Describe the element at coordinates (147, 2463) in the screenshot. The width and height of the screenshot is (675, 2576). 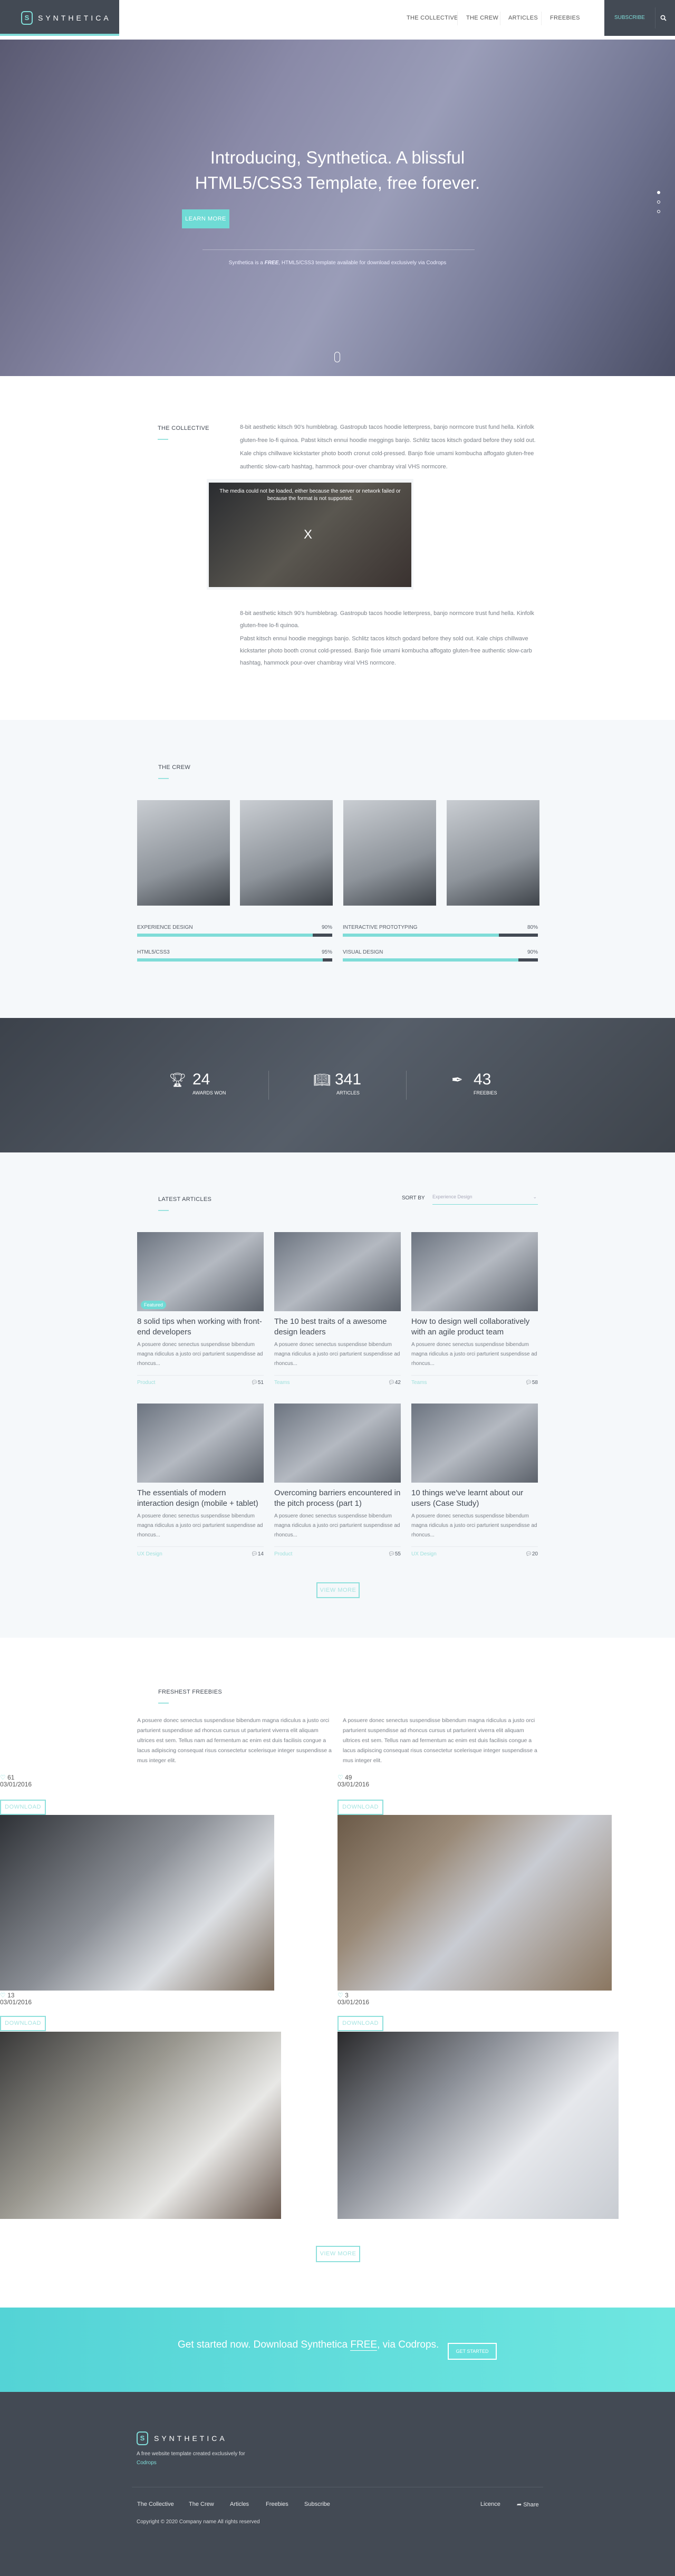
I see `codrops-link: Codrops` at that location.